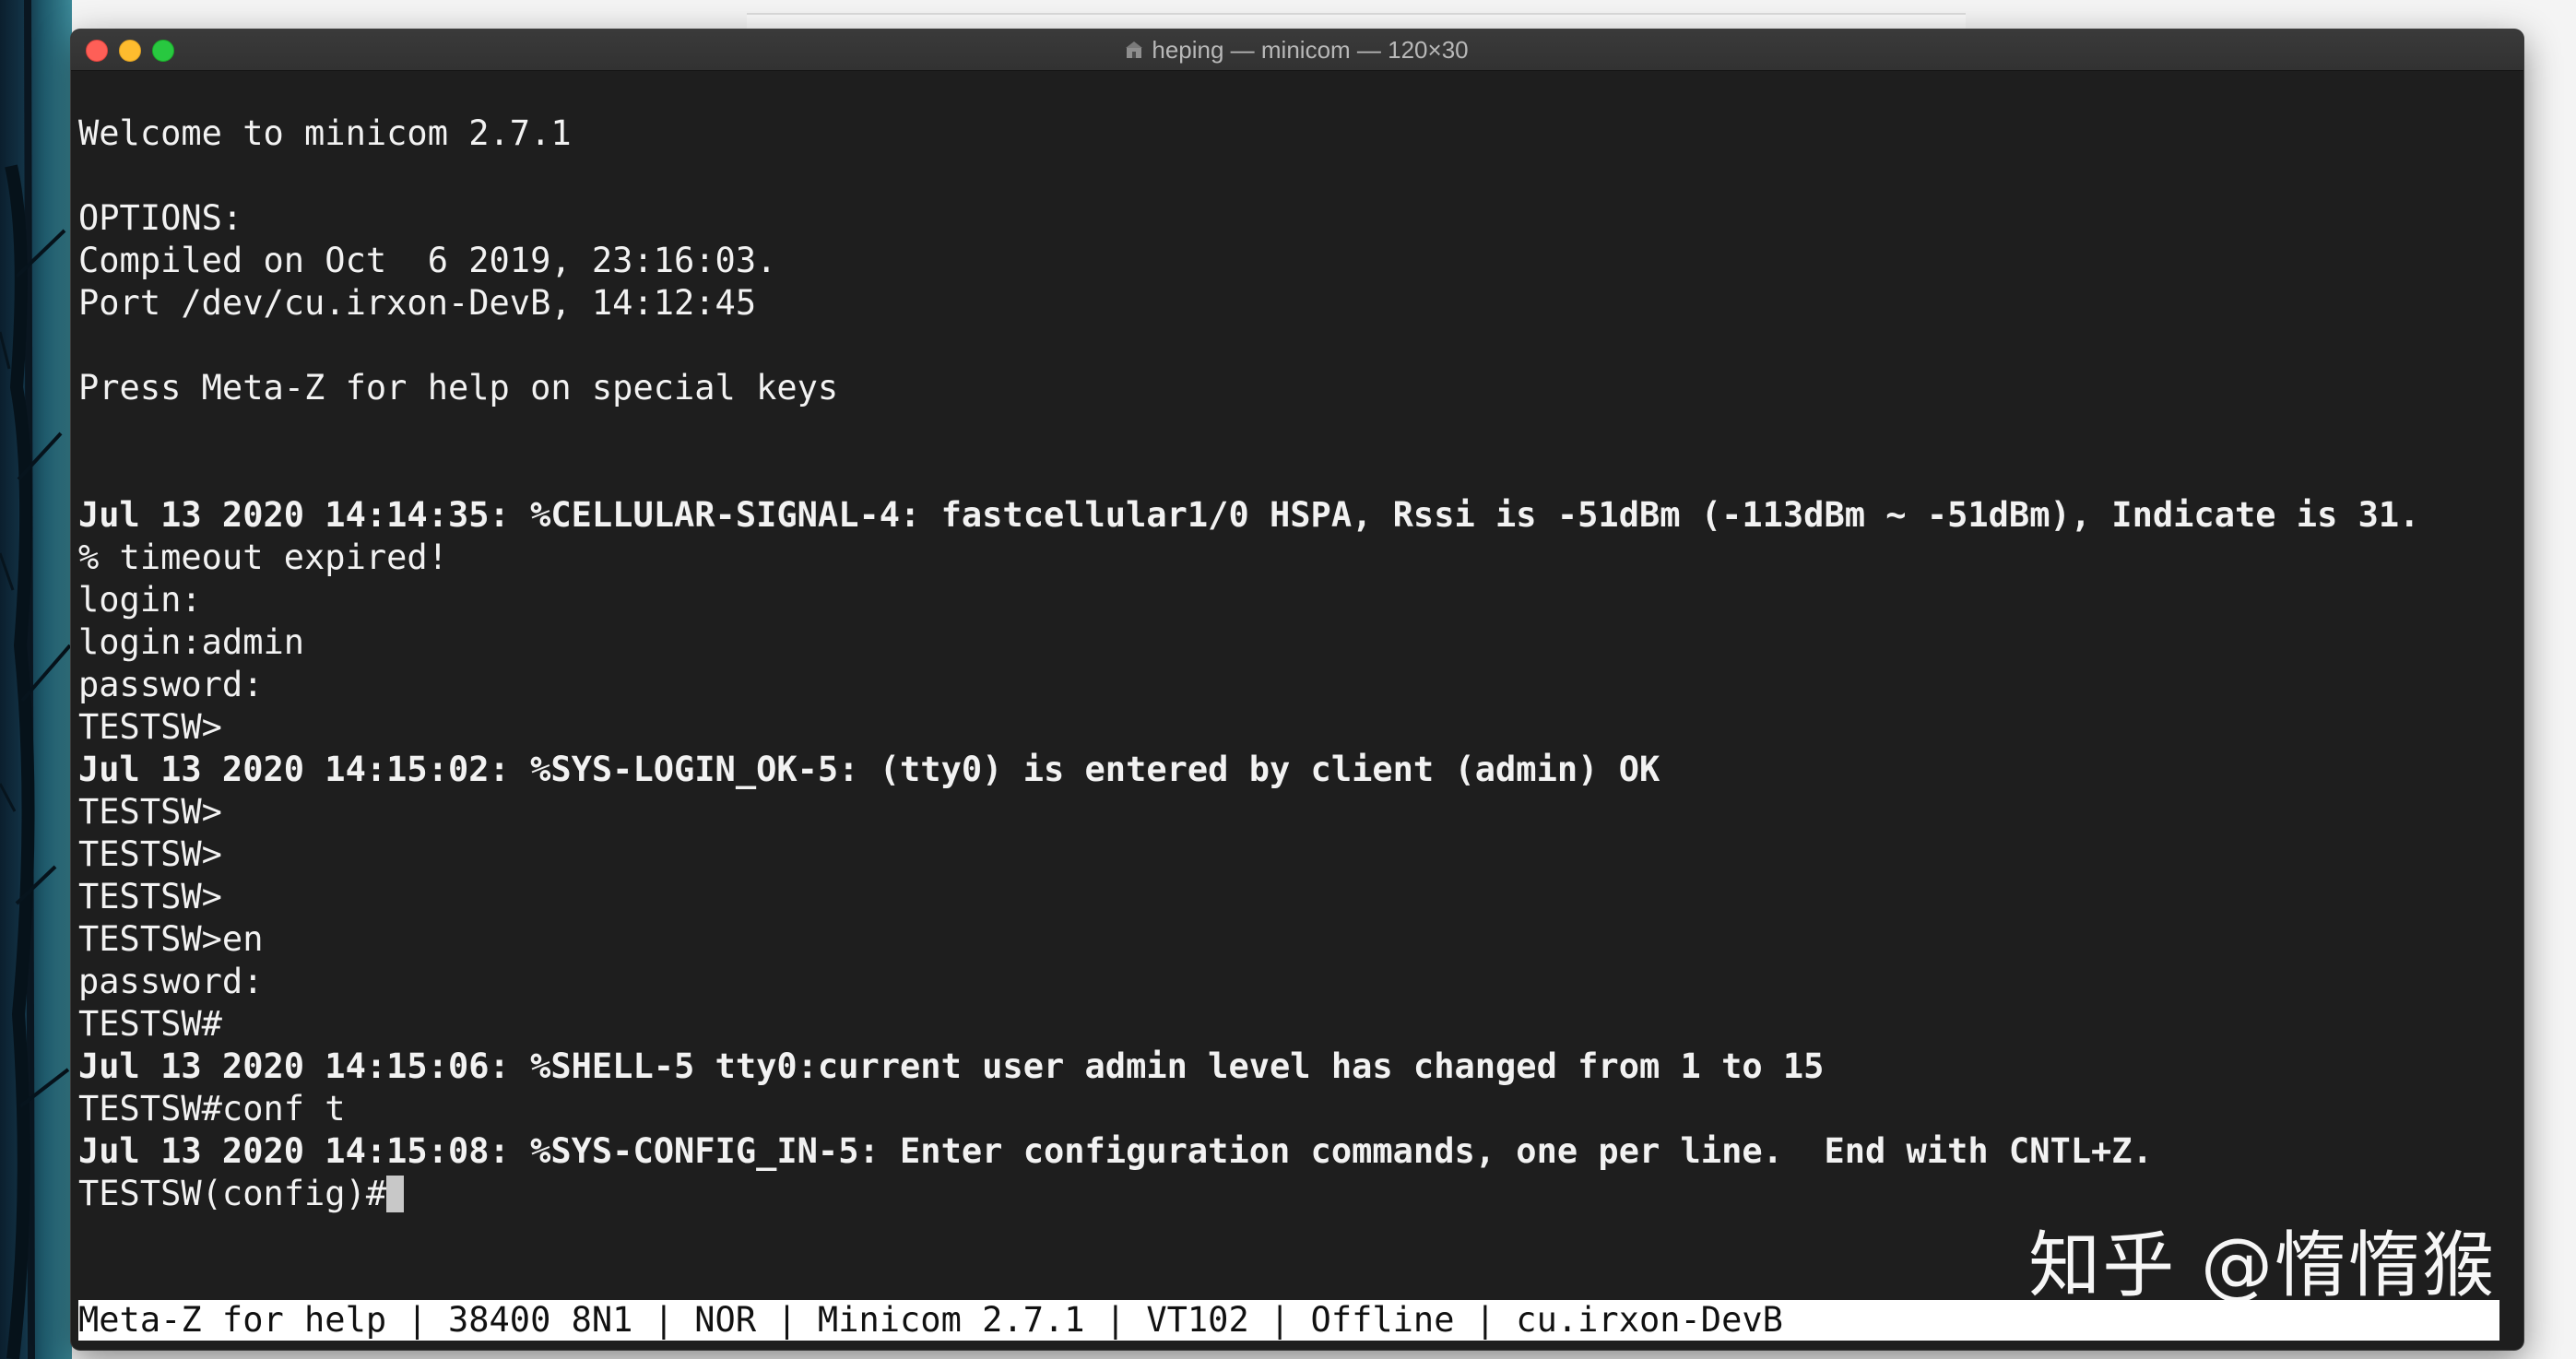 Image resolution: width=2576 pixels, height=1359 pixels. Describe the element at coordinates (458, 388) in the screenshot. I see `terminal-line: Press Meta-Z for help on special keys` at that location.